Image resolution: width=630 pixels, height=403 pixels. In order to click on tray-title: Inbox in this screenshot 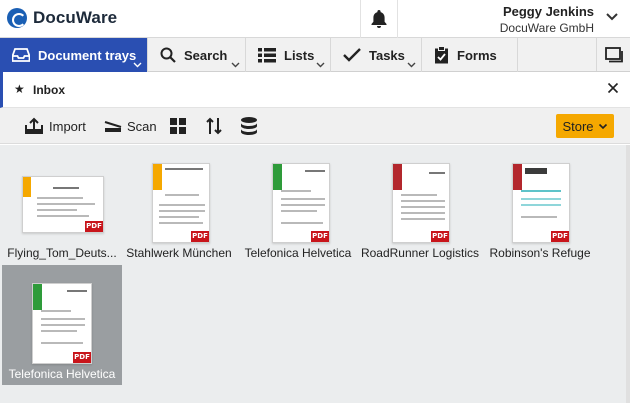, I will do `click(49, 90)`.